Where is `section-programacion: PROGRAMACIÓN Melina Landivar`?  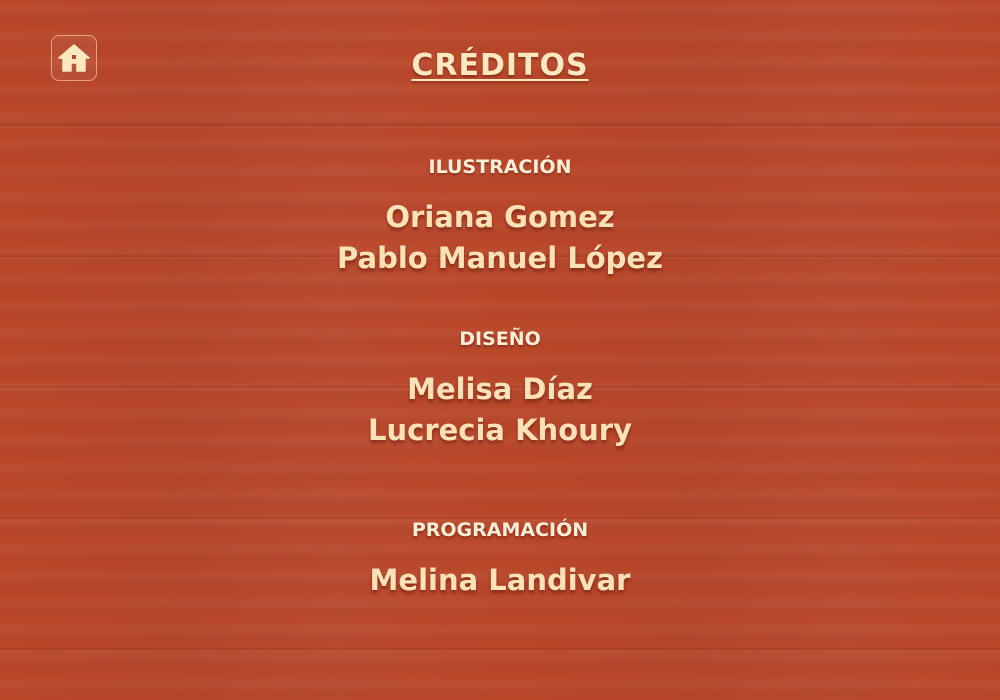
section-programacion: PROGRAMACIÓN Melina Landivar is located at coordinates (500, 559).